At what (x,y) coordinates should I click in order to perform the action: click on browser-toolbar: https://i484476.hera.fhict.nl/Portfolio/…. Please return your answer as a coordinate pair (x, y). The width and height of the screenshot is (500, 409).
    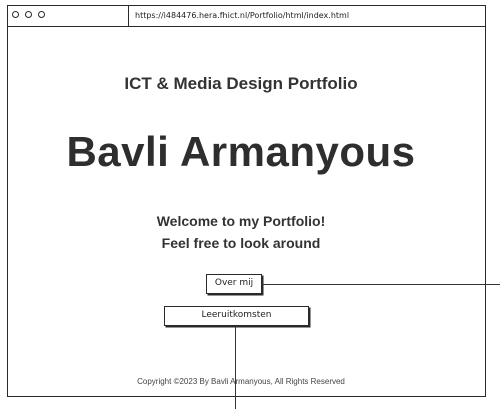
    Looking at the image, I should click on (246, 16).